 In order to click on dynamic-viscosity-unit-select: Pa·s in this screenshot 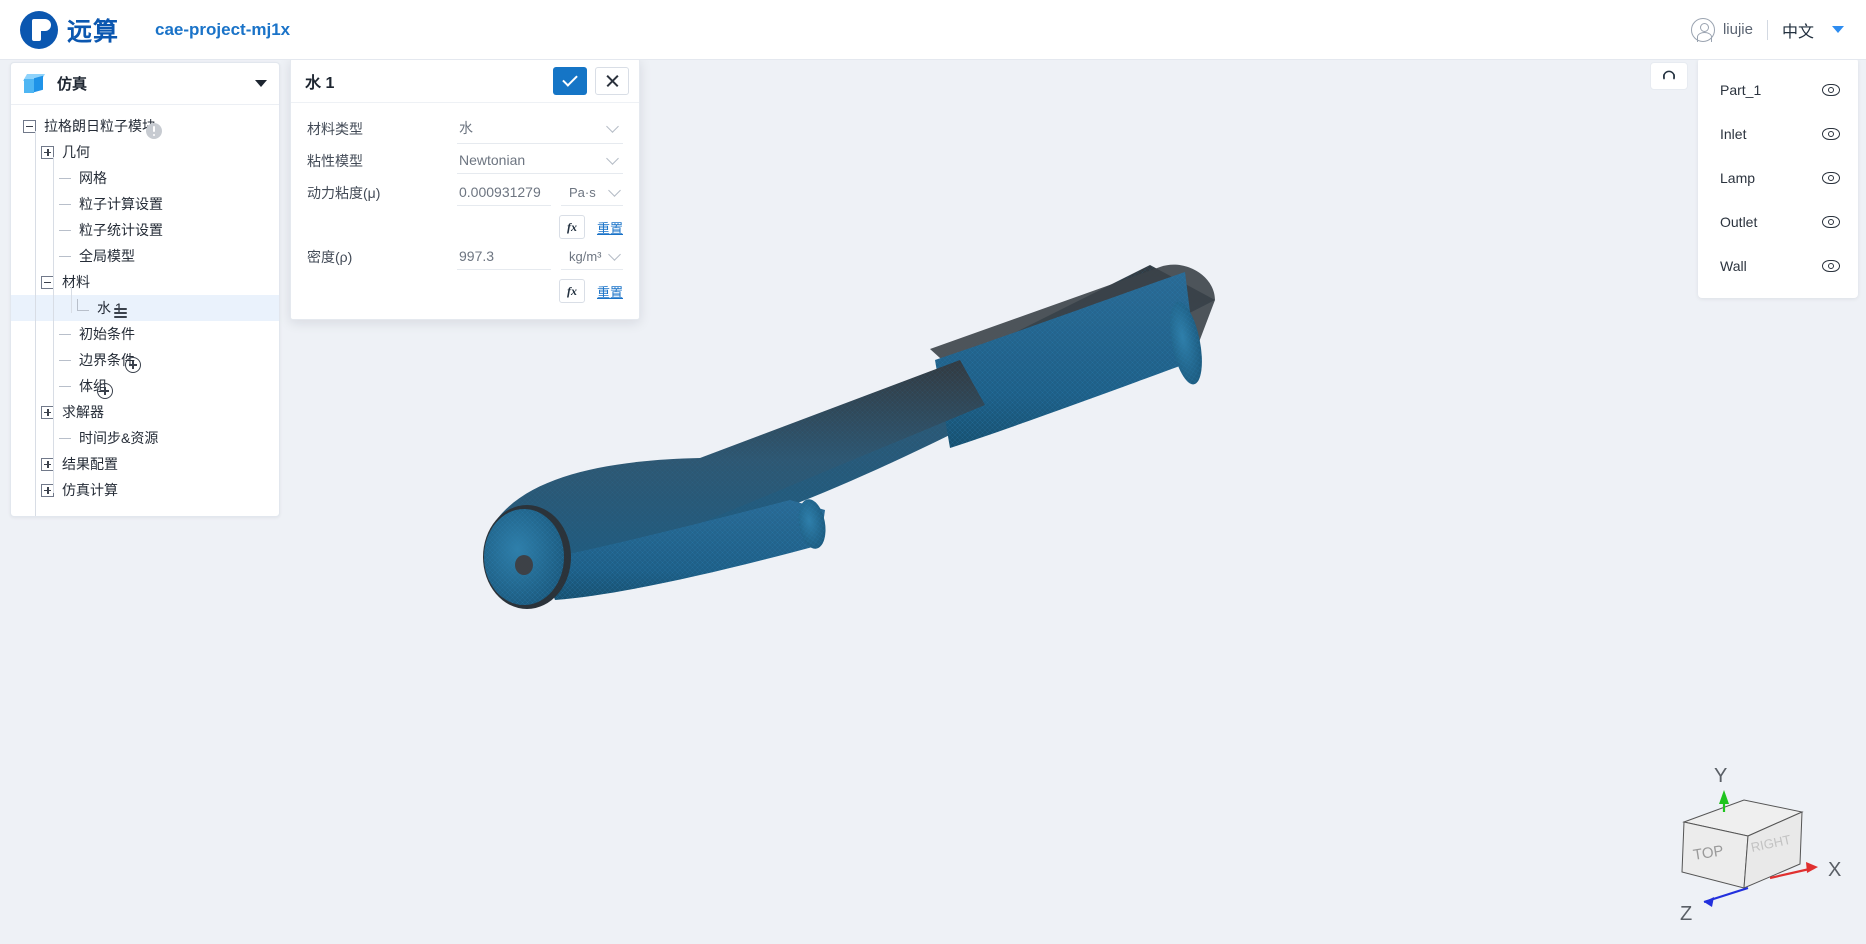, I will do `click(592, 193)`.